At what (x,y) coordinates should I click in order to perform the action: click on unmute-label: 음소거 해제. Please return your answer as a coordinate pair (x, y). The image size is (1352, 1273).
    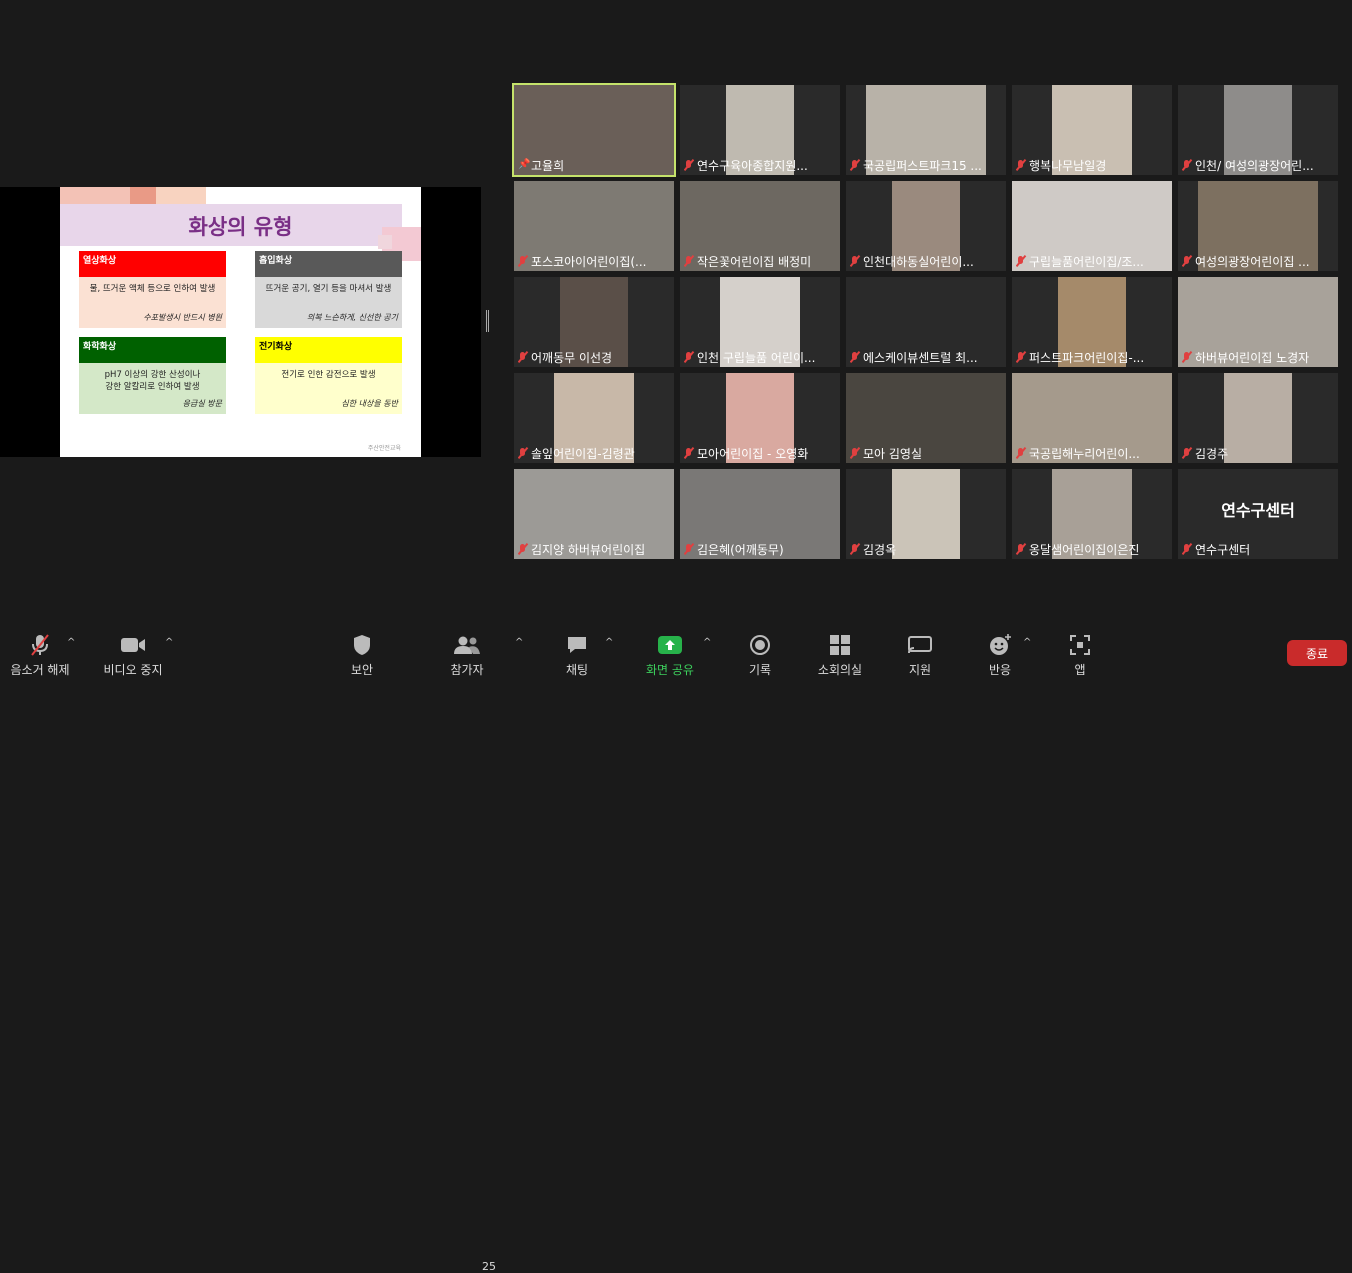
    Looking at the image, I should click on (40, 670).